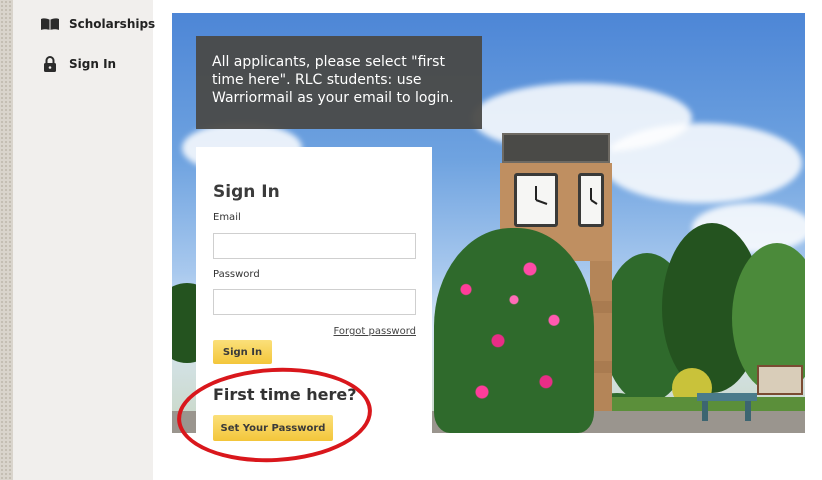 This screenshot has width=822, height=480. Describe the element at coordinates (6, 240) in the screenshot. I see `dotted-edge-strip` at that location.